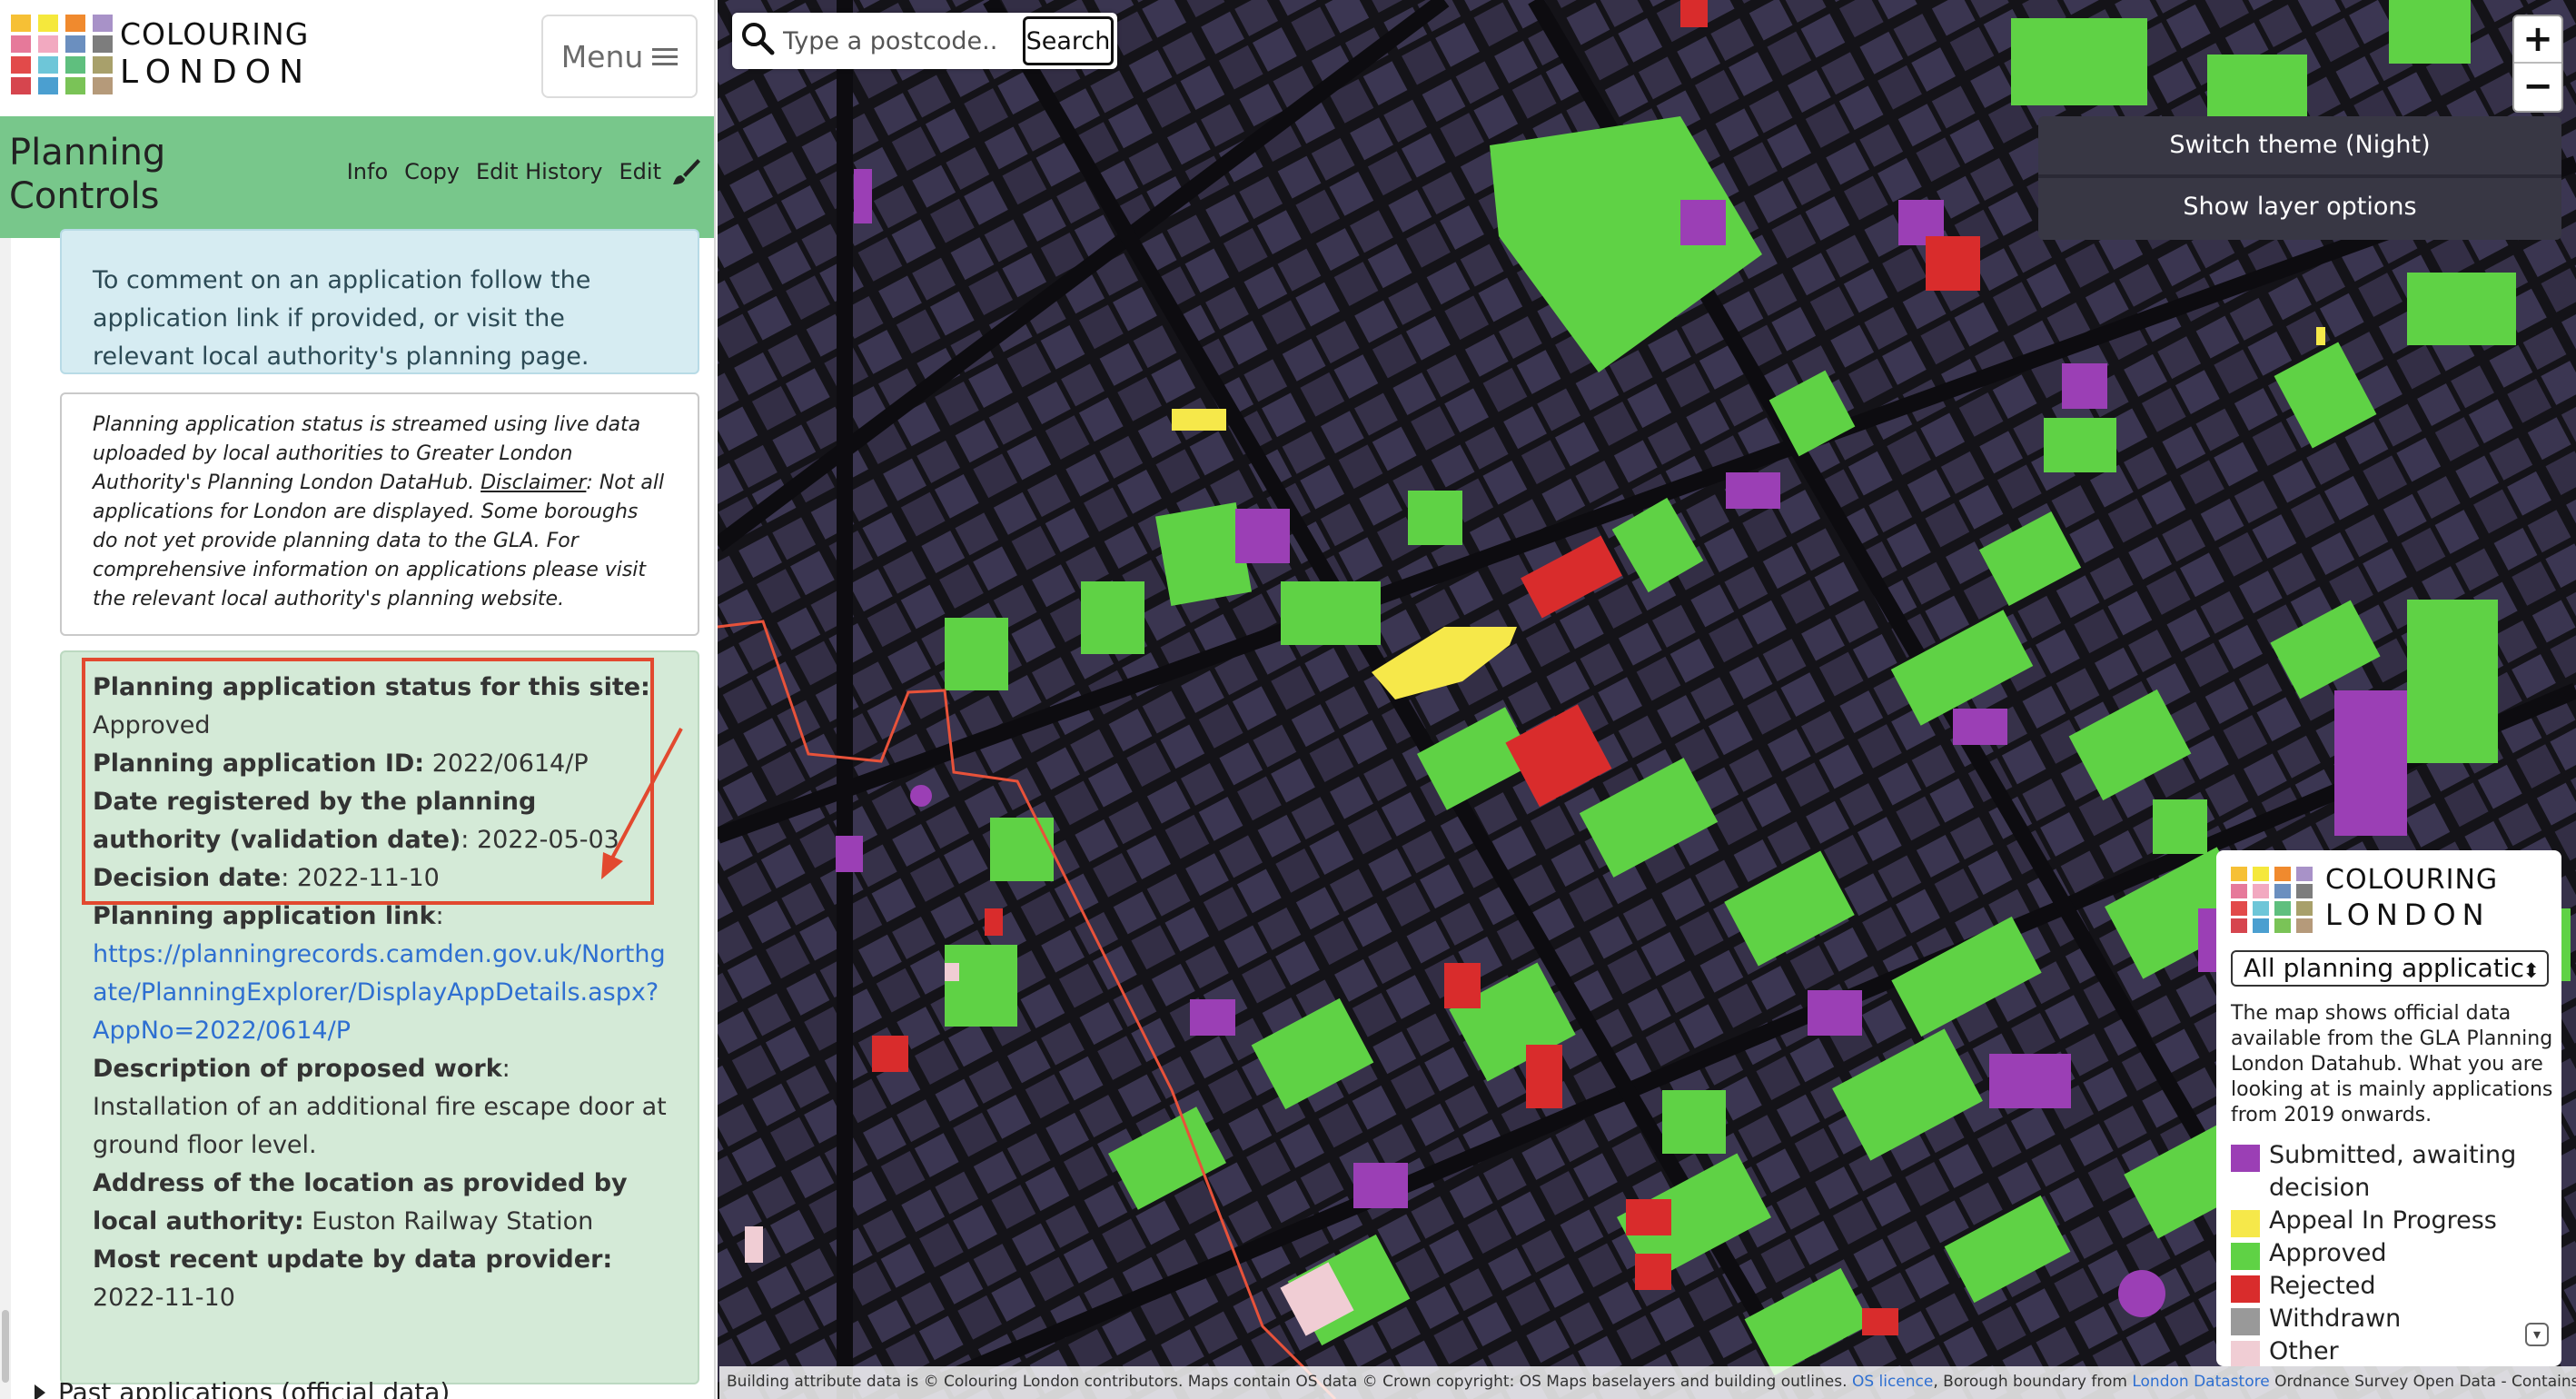 This screenshot has width=2576, height=1399. What do you see at coordinates (2299, 145) in the screenshot?
I see `switch-theme-button: Switch theme (Night)` at bounding box center [2299, 145].